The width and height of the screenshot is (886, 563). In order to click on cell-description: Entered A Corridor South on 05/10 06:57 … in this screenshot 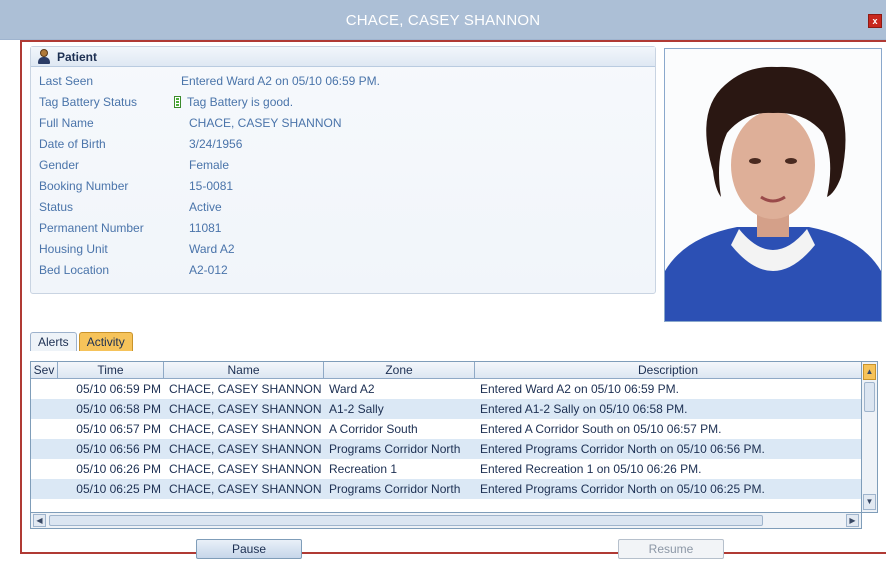, I will do `click(601, 429)`.